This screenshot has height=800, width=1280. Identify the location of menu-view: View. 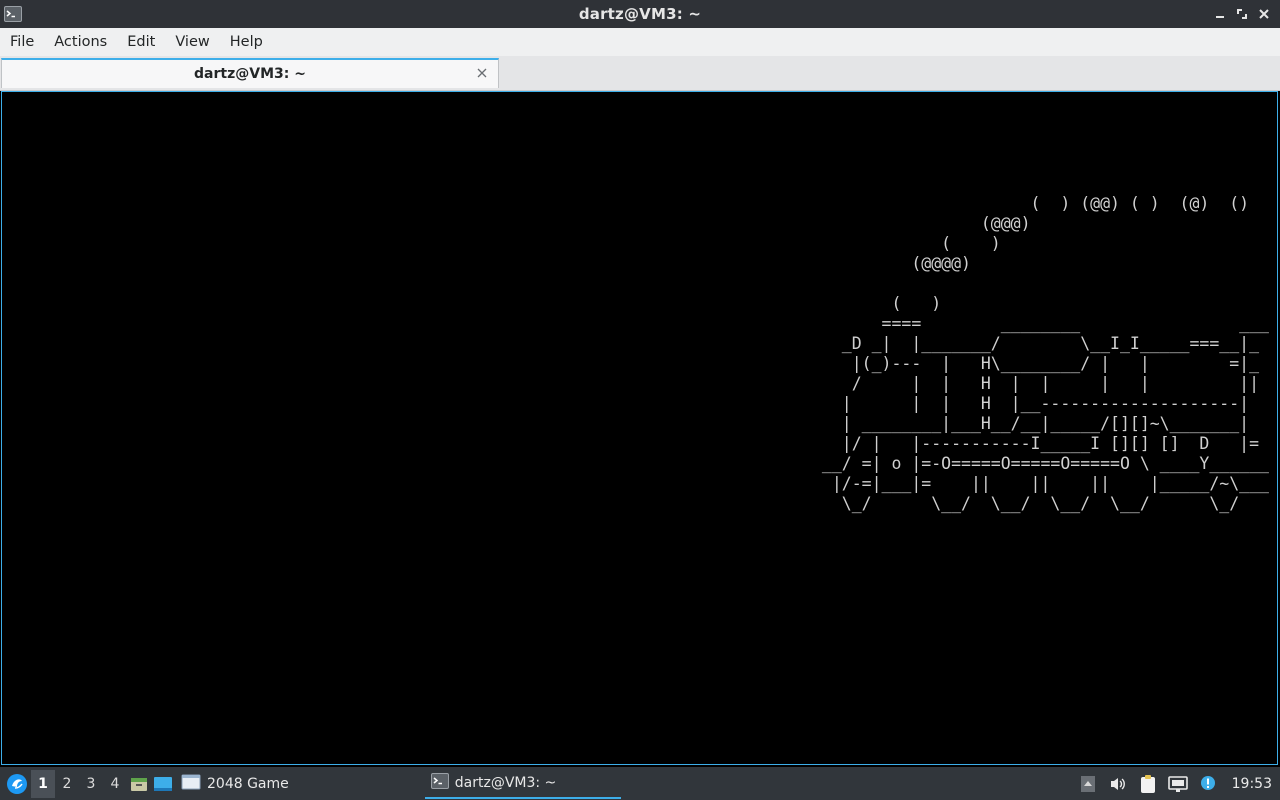
(192, 42).